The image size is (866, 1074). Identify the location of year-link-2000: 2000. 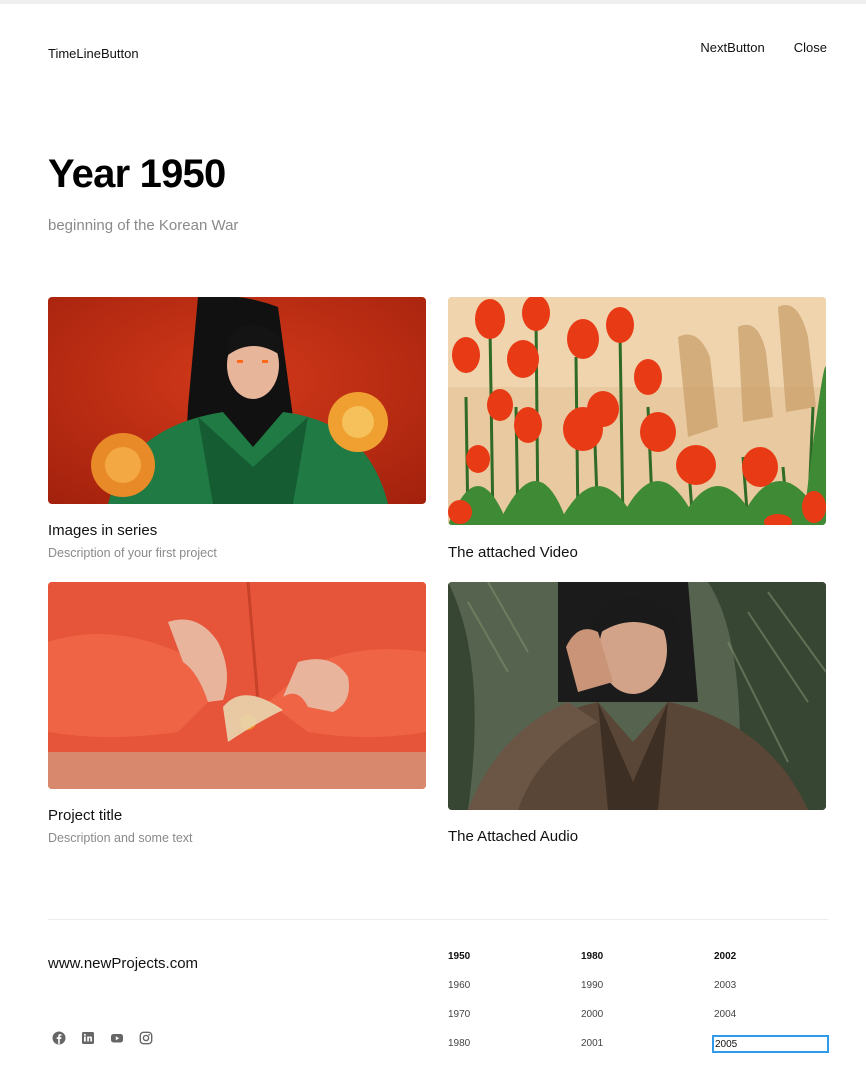
(592, 1014).